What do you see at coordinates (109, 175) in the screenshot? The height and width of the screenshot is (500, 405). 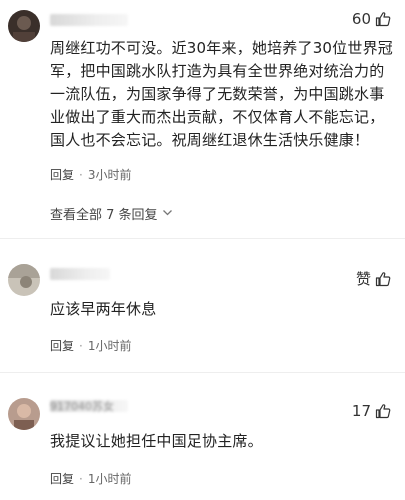 I see `comment-time: 3小时前` at bounding box center [109, 175].